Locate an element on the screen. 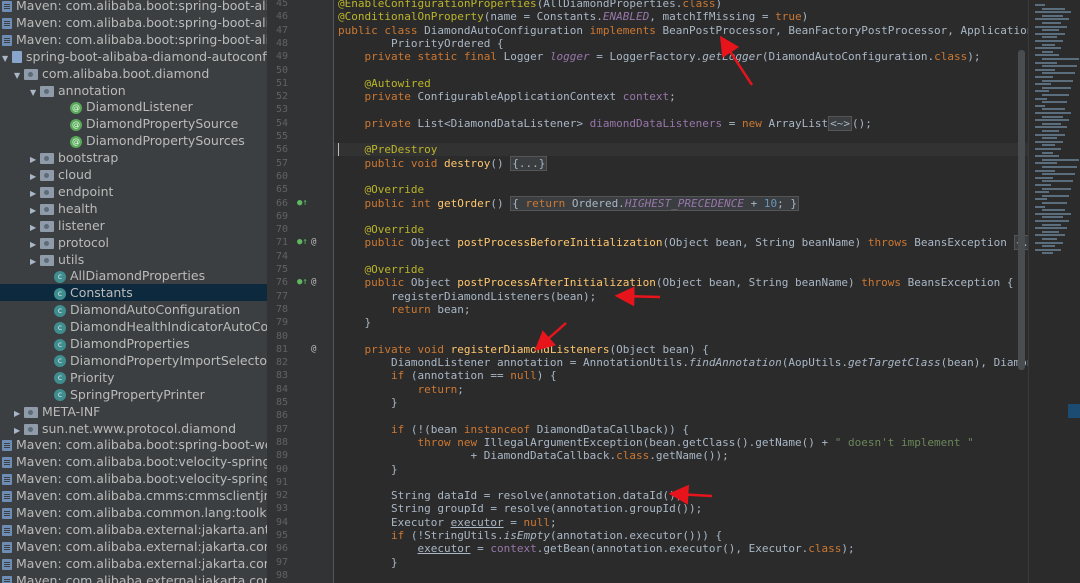 Image resolution: width=1080 pixels, height=583 pixels. arrow-register-method is located at coordinates (550, 336).